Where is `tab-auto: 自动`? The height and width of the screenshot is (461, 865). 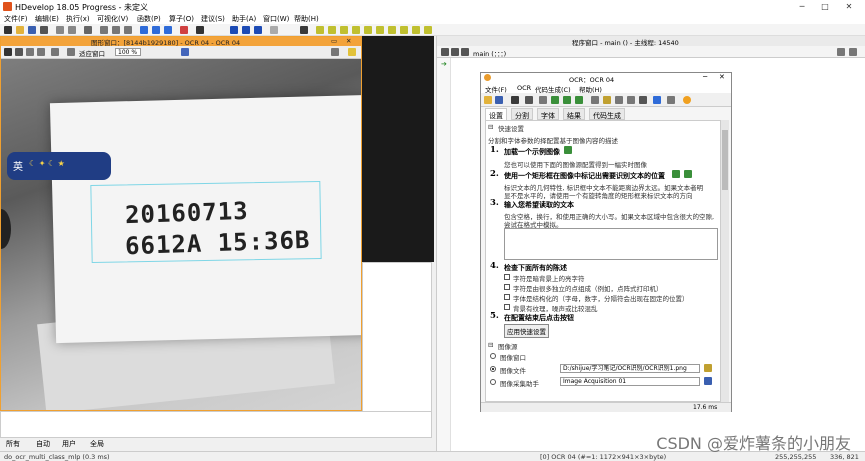 tab-auto: 自动 is located at coordinates (43, 444).